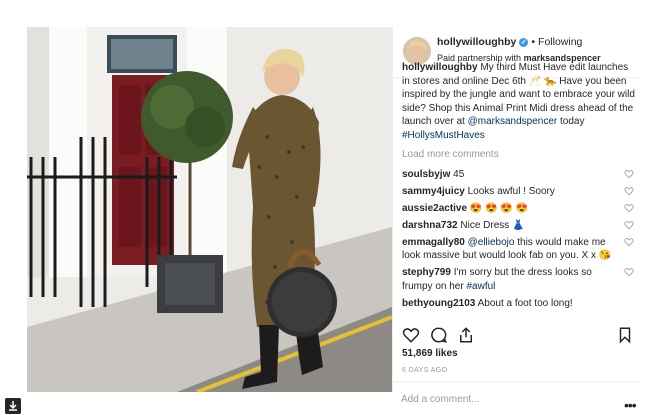 The height and width of the screenshot is (415, 651). What do you see at coordinates (459, 174) in the screenshot?
I see `comment-text: 45` at bounding box center [459, 174].